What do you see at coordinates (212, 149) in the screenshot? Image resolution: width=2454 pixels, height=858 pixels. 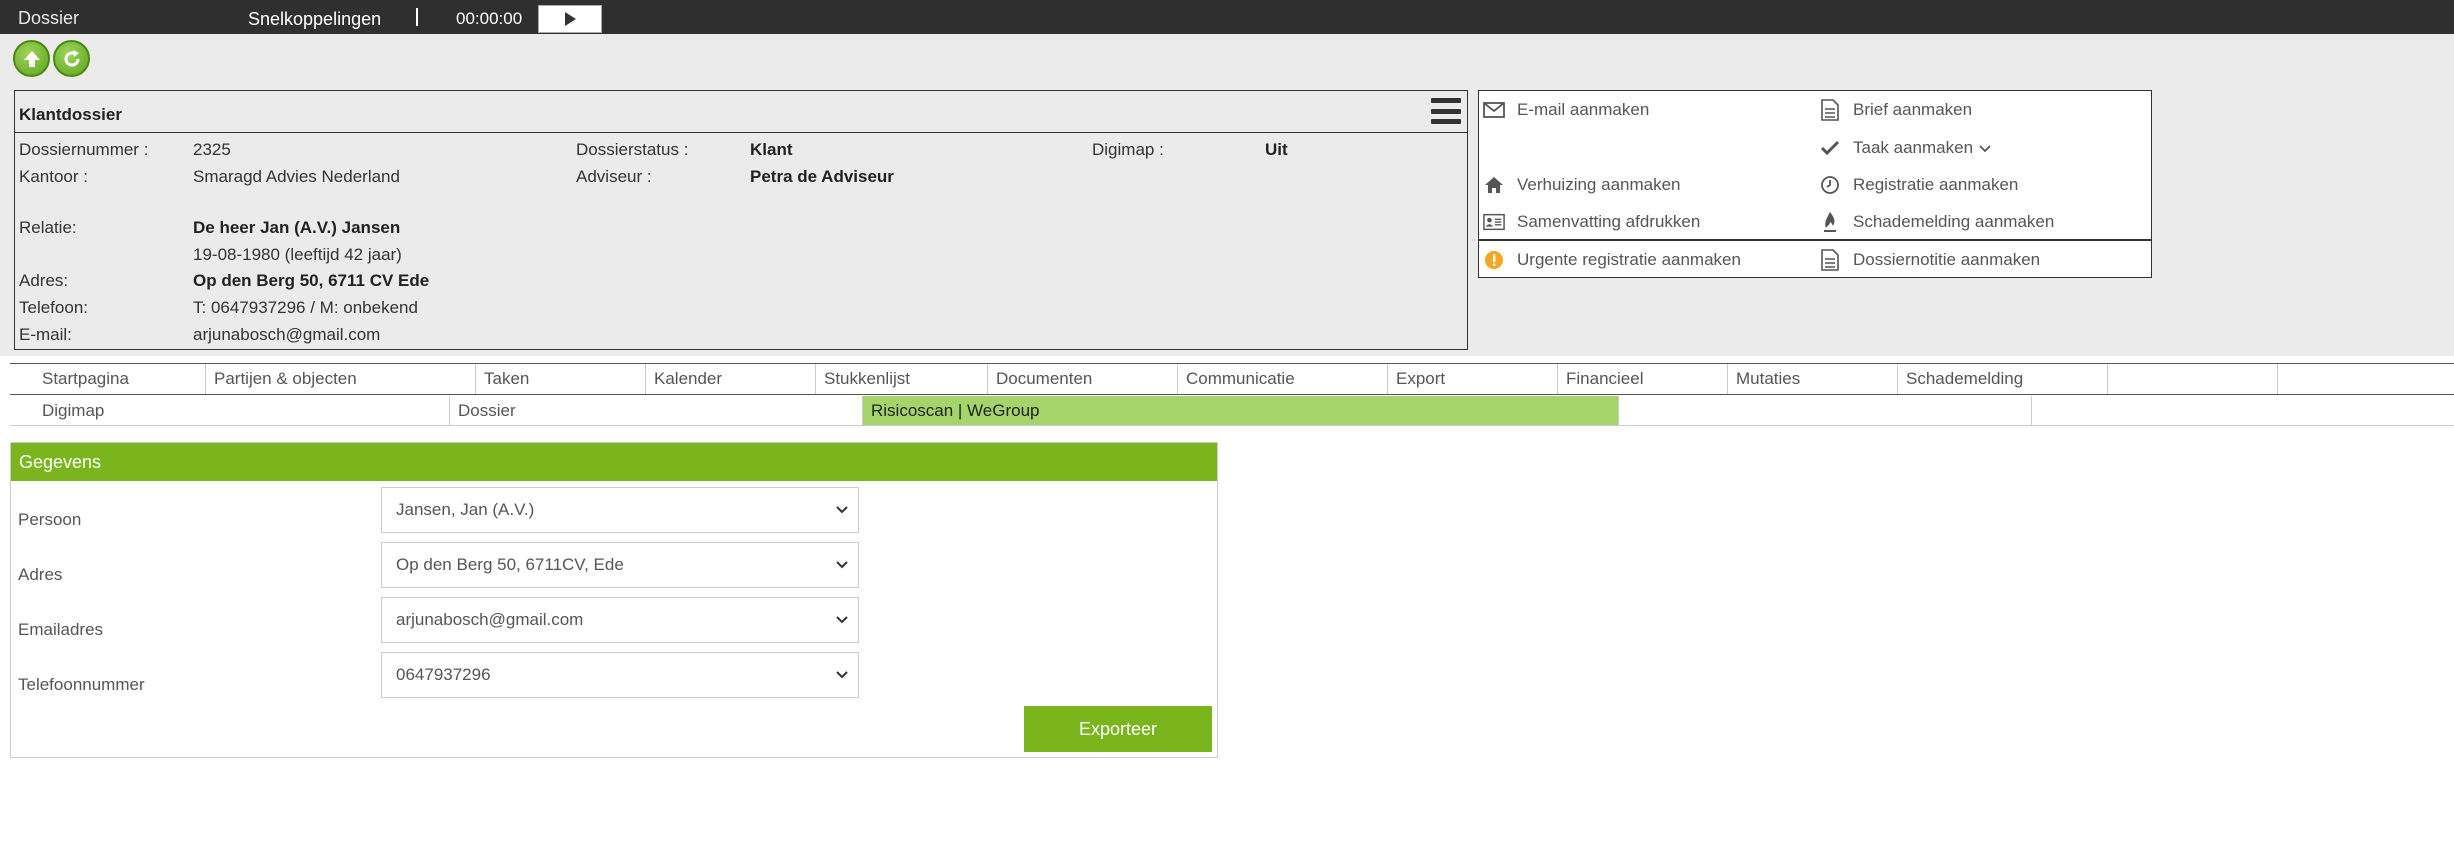 I see `dossiernummer-value: 2325` at bounding box center [212, 149].